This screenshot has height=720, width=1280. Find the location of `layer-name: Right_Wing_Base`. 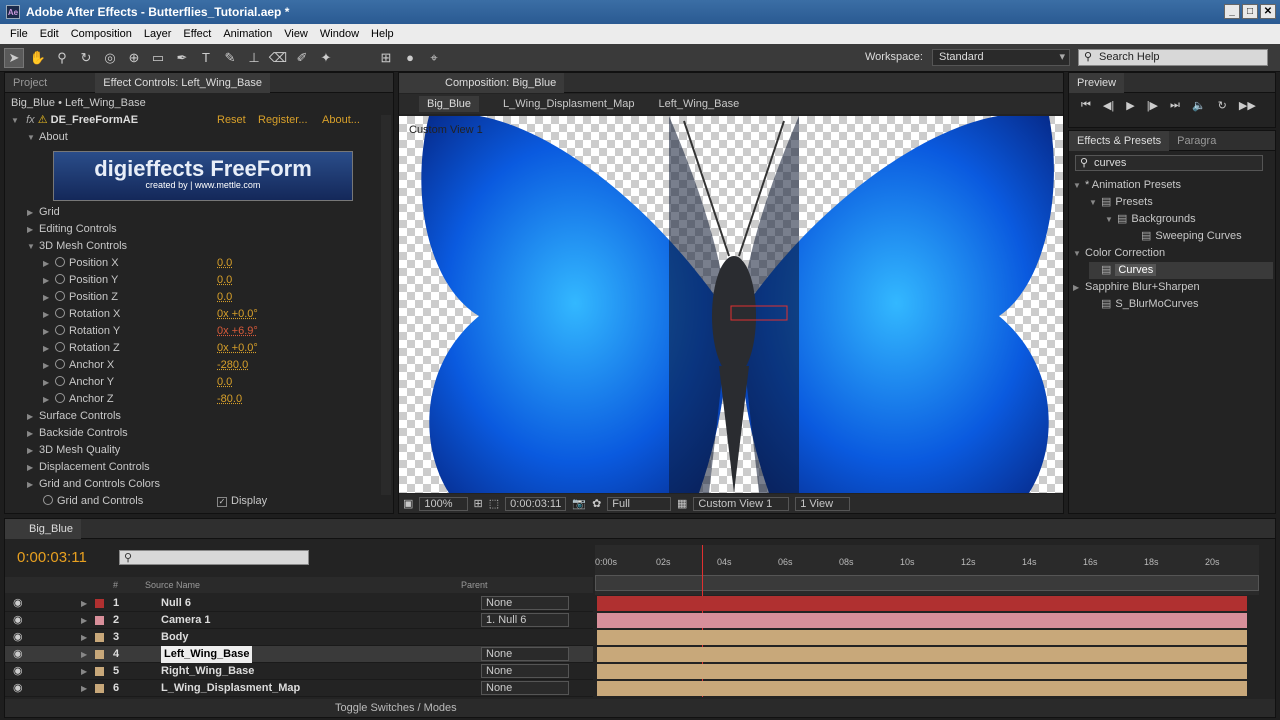

layer-name: Right_Wing_Base is located at coordinates (207, 671).